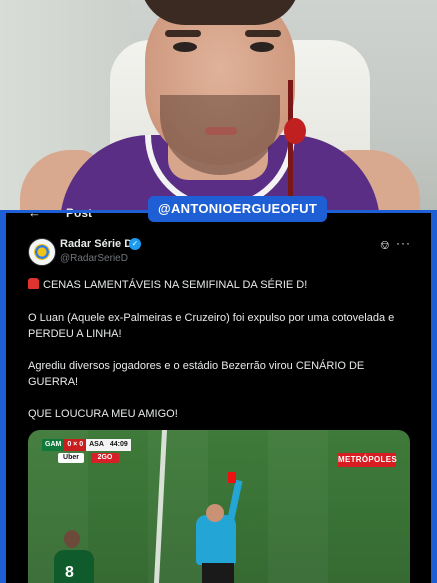  I want to click on frame-left, so click(3, 398).